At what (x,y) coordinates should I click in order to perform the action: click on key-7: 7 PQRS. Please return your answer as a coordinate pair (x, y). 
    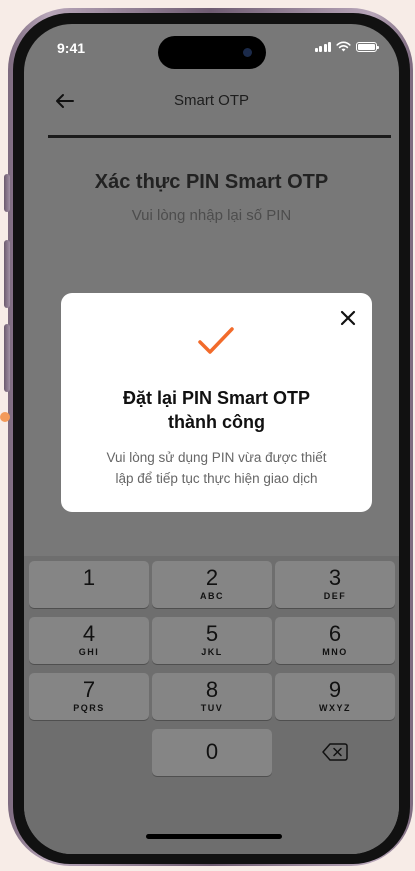
    Looking at the image, I should click on (89, 696).